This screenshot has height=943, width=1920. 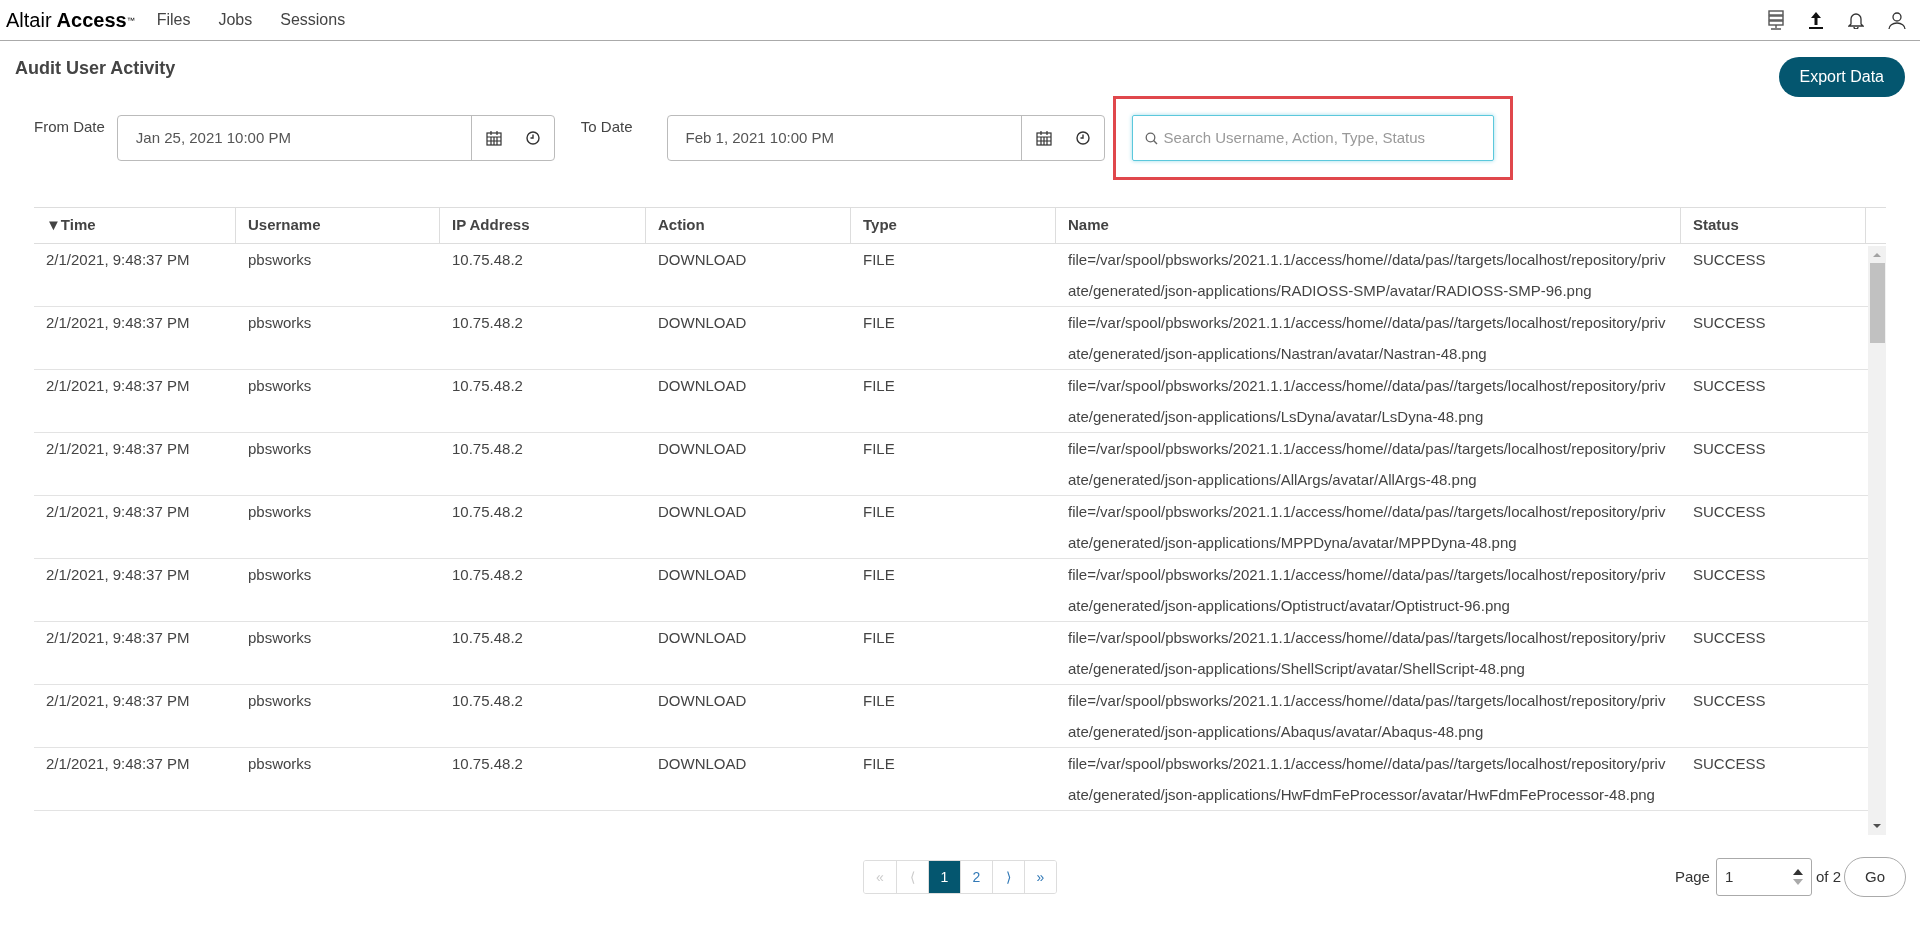 I want to click on nav-link: Sessions, so click(x=313, y=20).